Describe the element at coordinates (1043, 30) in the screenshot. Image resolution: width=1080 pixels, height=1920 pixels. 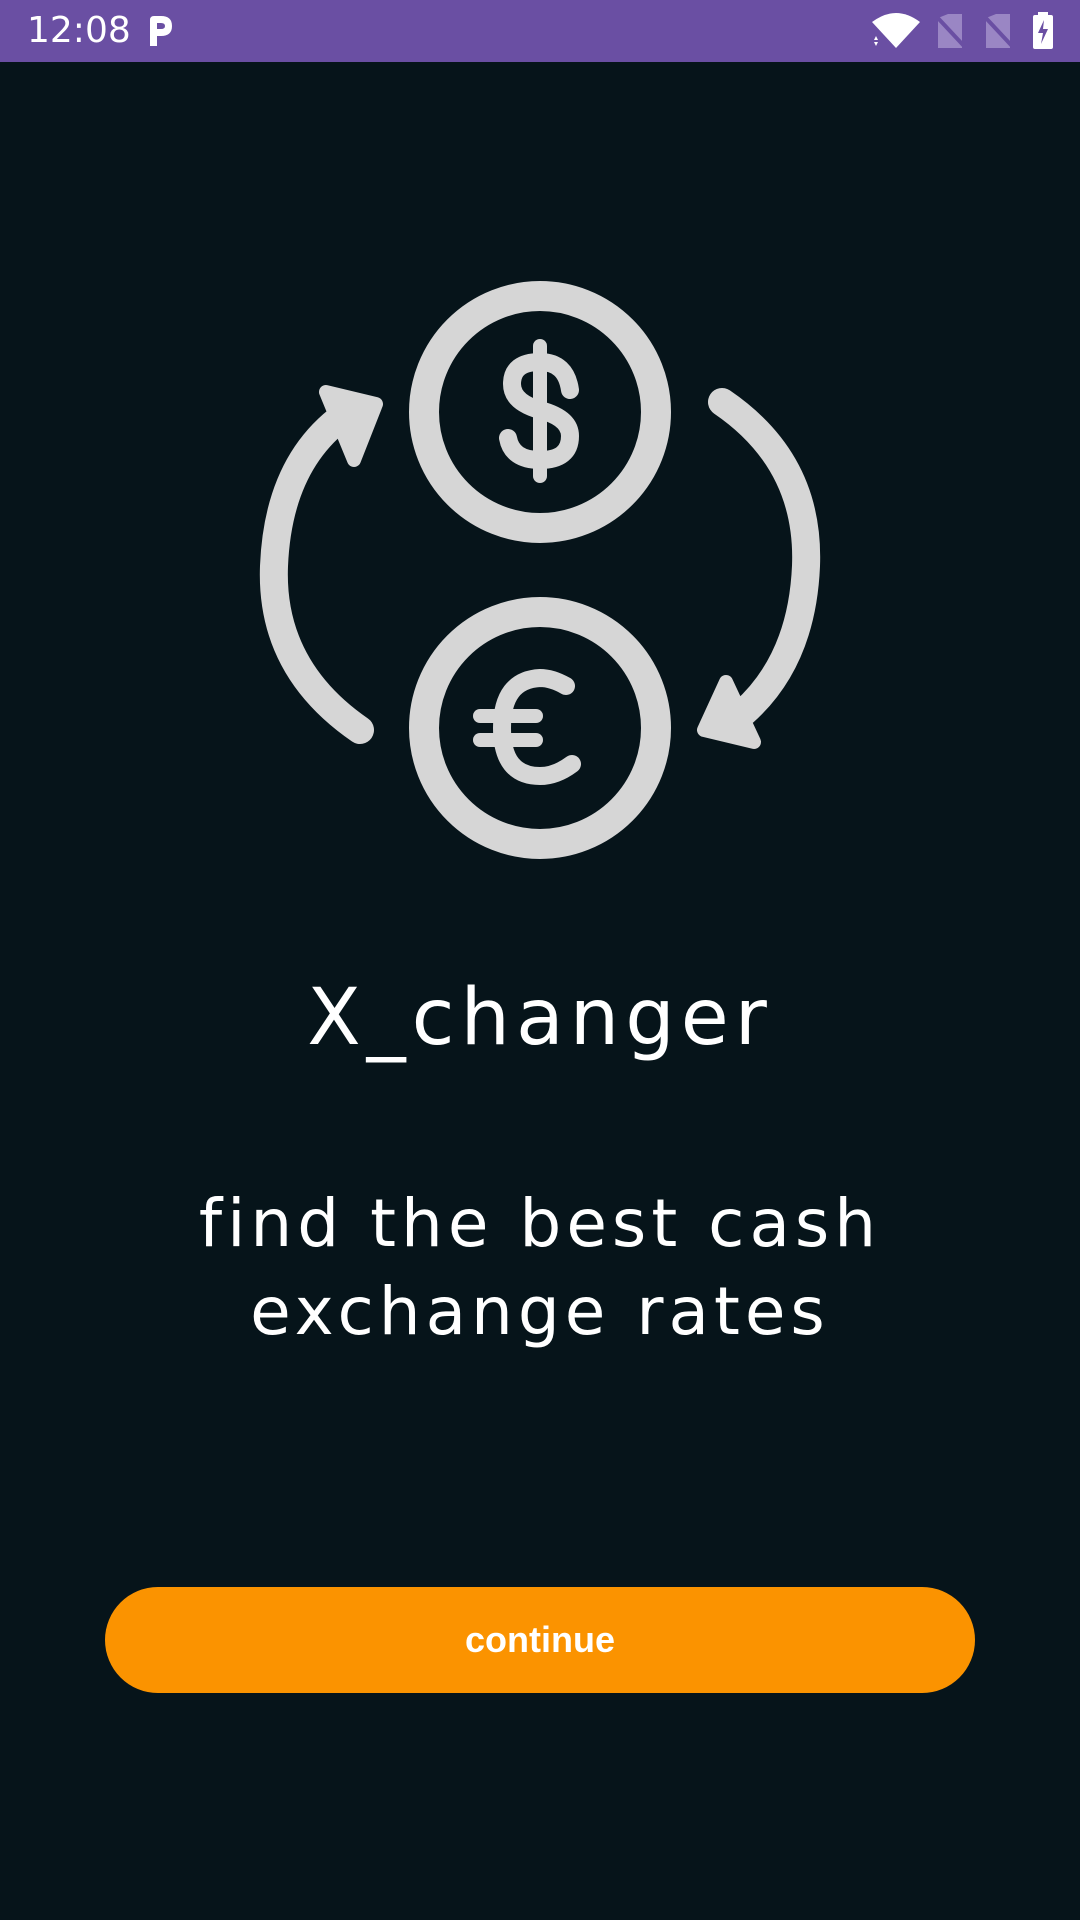
I see `battery-charging-icon` at that location.